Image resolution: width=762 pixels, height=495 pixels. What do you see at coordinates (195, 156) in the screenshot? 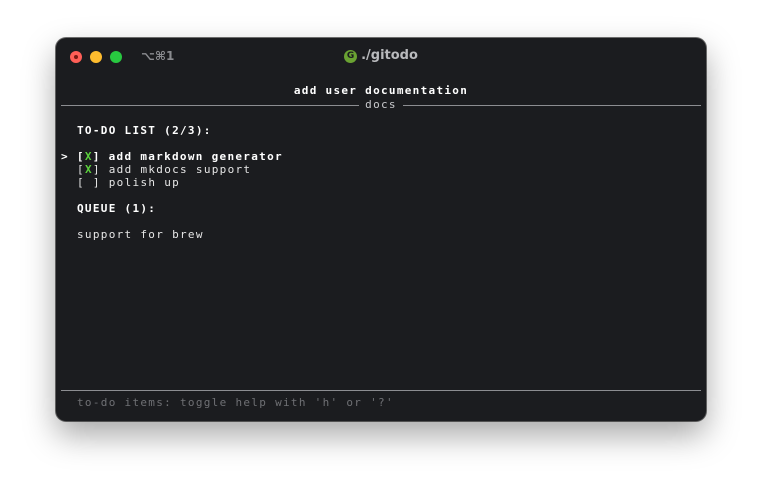
I see `todo-item-label: add markdown generator` at bounding box center [195, 156].